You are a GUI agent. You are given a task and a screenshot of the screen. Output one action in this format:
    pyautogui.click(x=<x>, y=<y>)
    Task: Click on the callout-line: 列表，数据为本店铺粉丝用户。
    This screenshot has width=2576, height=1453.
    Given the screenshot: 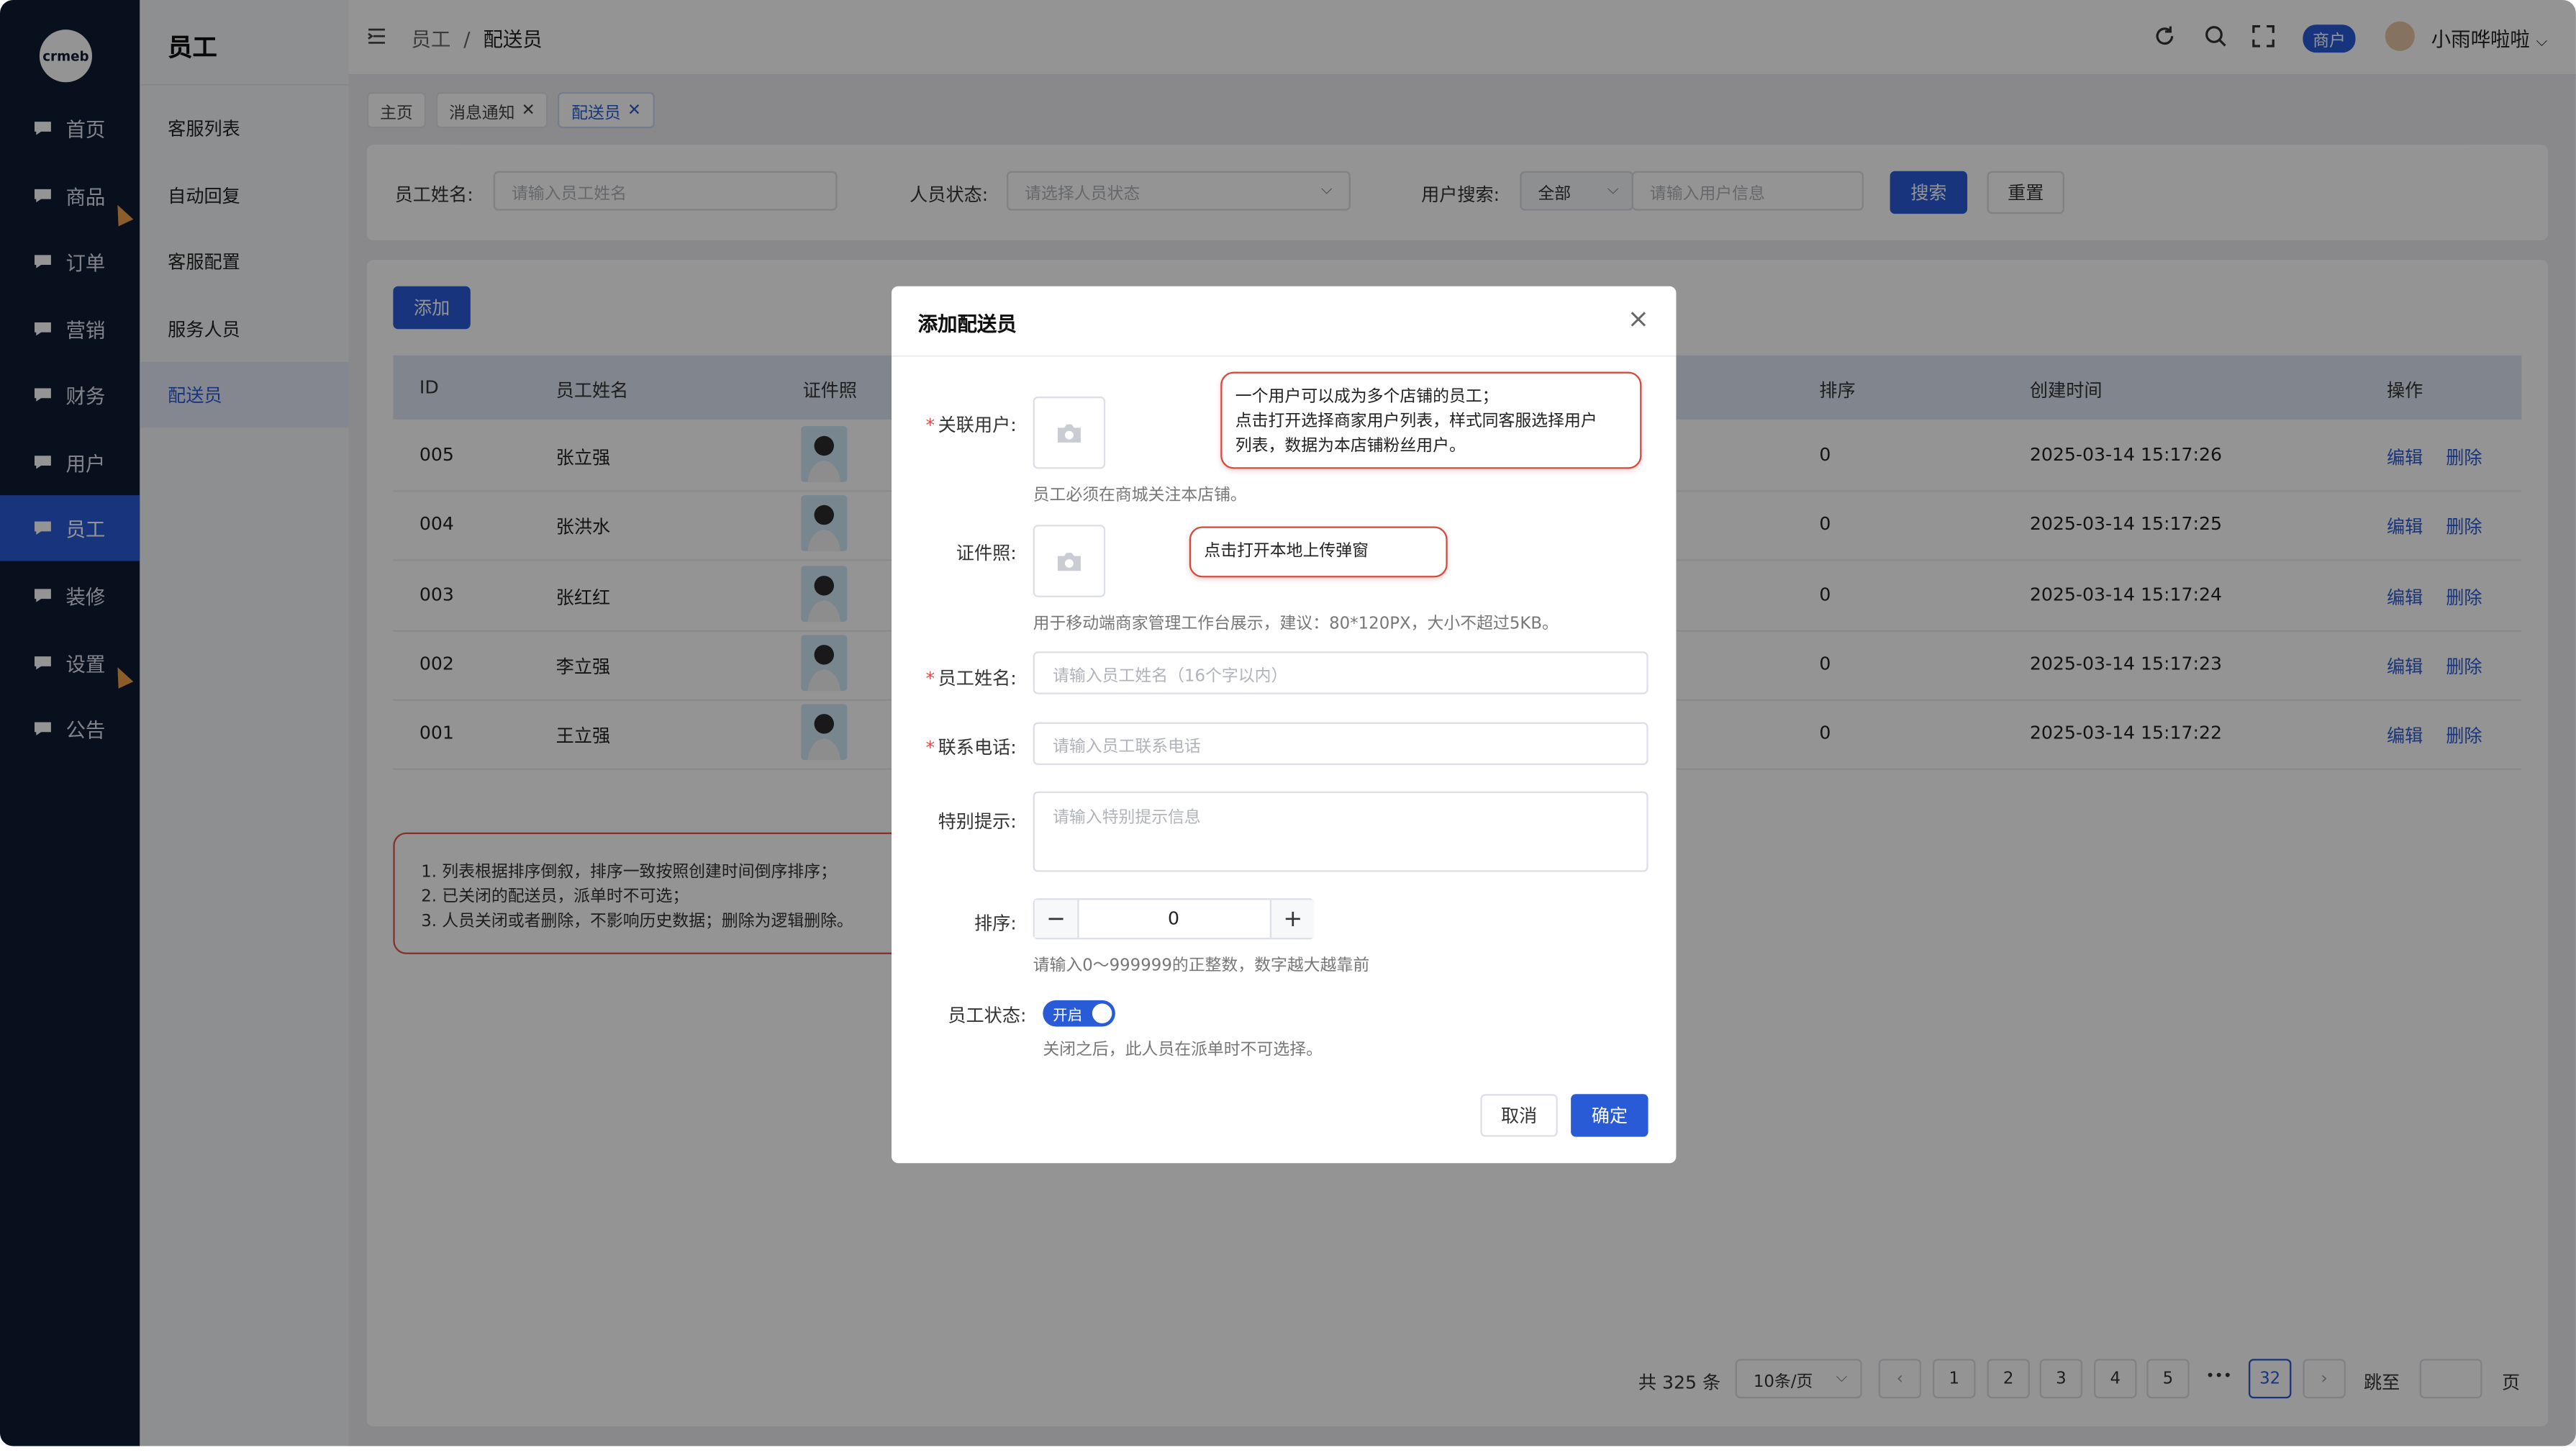 What is the action you would take?
    pyautogui.click(x=1350, y=447)
    